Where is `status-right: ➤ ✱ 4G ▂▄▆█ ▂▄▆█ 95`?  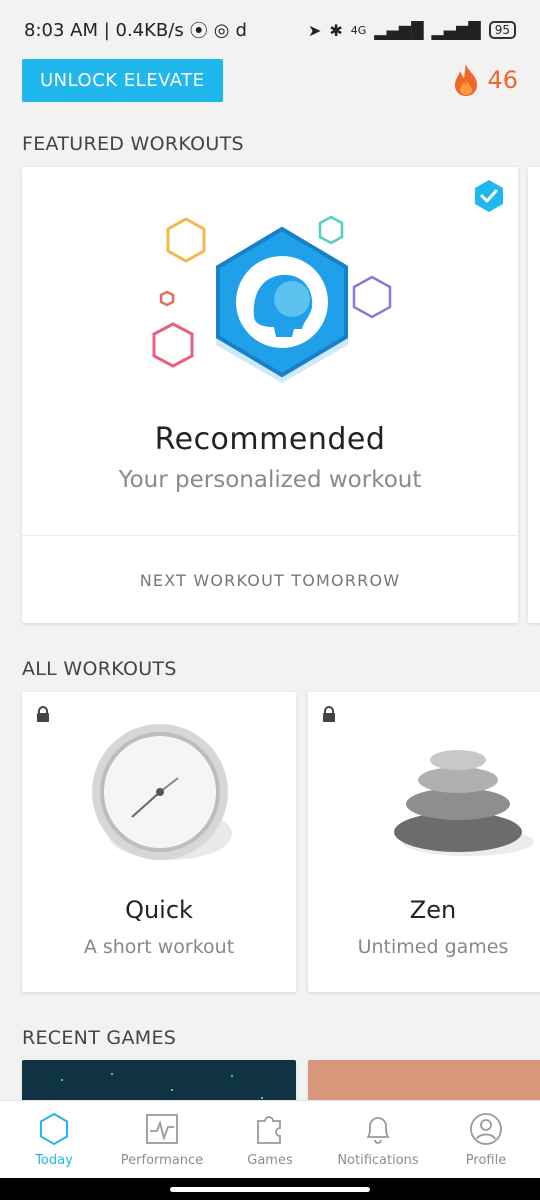 status-right: ➤ ✱ 4G ▂▄▆█ ▂▄▆█ 95 is located at coordinates (412, 30).